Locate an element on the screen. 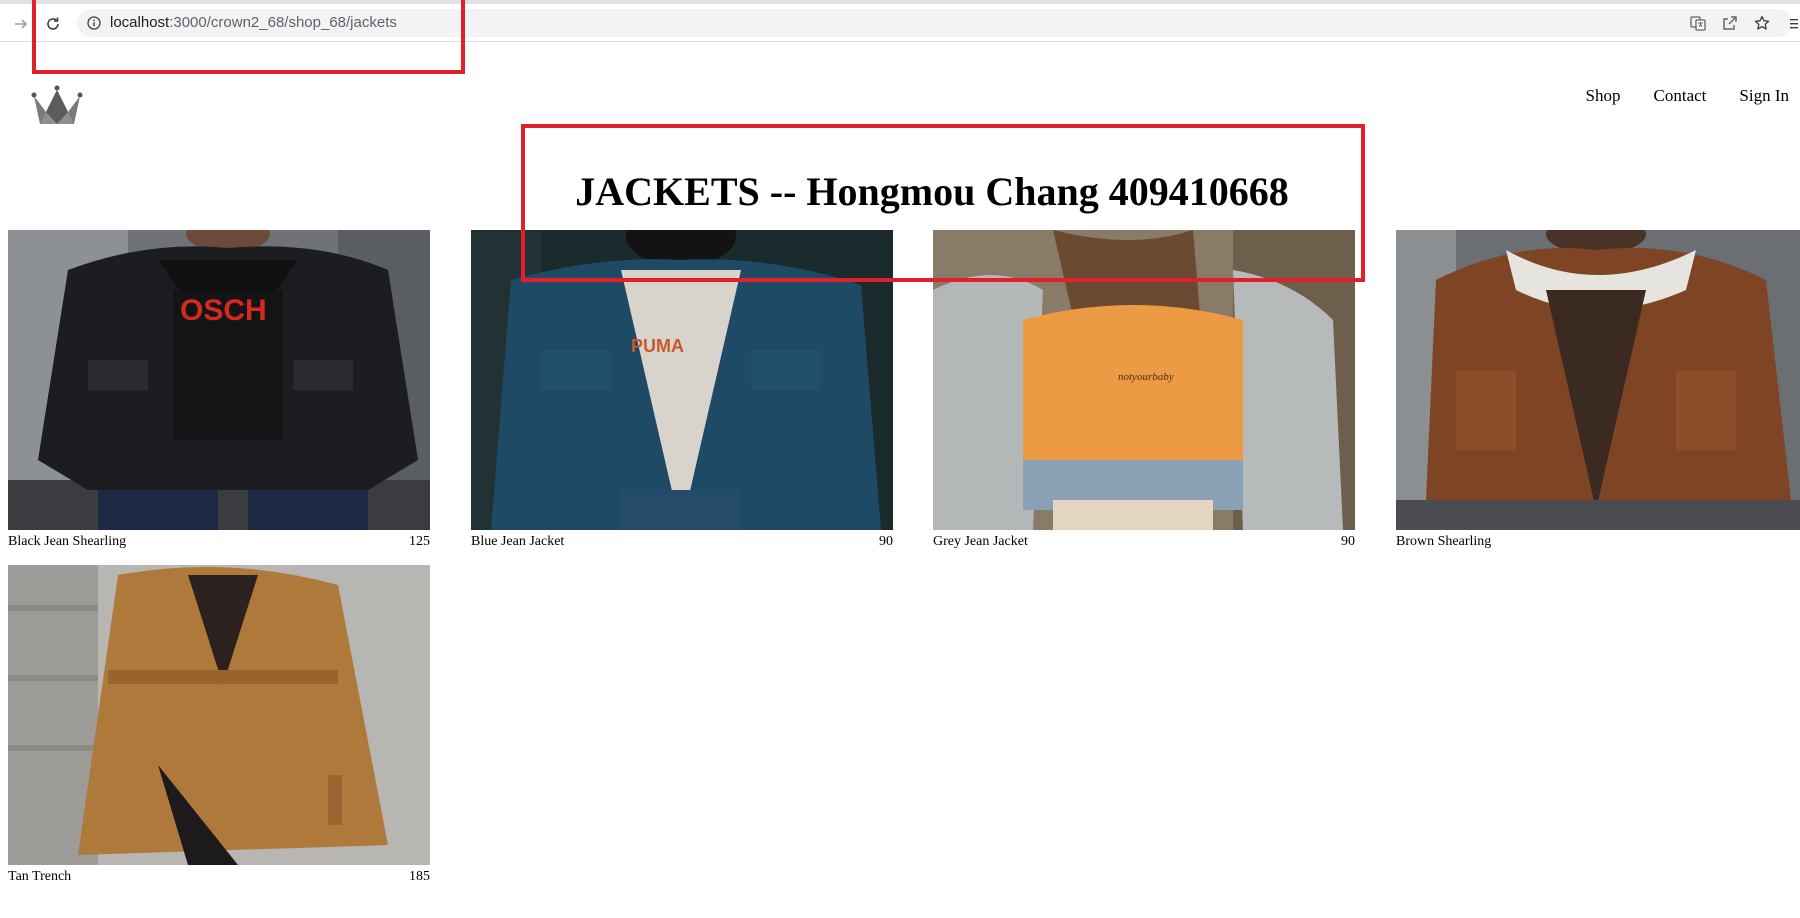  browser-toolbar: localhost:3000/crown2_68/shop_68/jackets is located at coordinates (900, 23).